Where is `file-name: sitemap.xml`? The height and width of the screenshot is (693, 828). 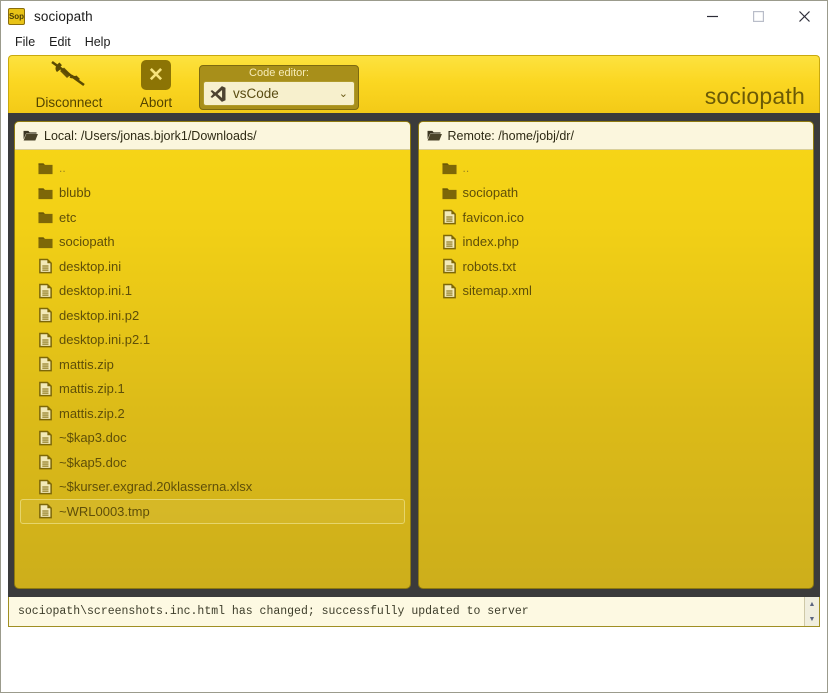
file-name: sitemap.xml is located at coordinates (497, 291).